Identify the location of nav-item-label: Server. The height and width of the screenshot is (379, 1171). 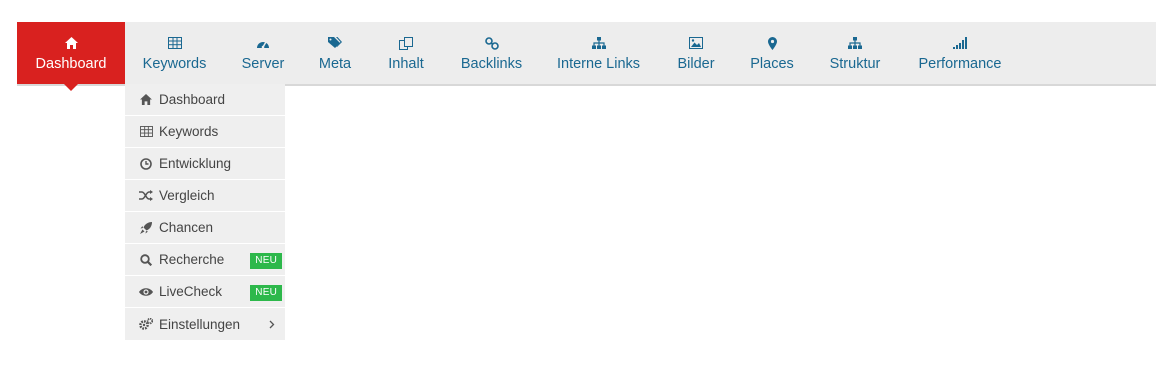
(263, 64).